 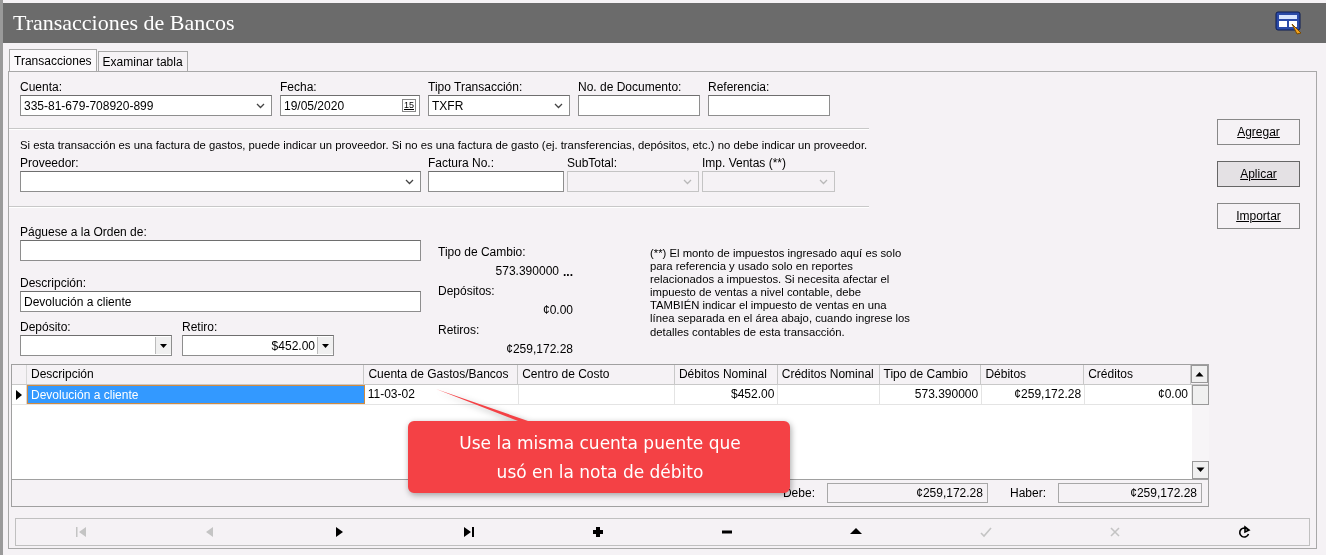 I want to click on column-header: Centro de Costo, so click(x=596, y=374).